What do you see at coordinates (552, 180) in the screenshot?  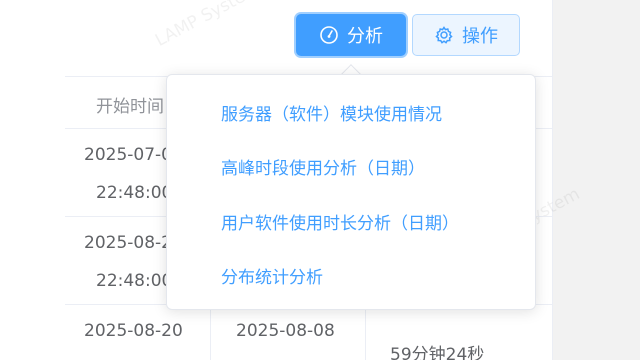 I see `table-border` at bounding box center [552, 180].